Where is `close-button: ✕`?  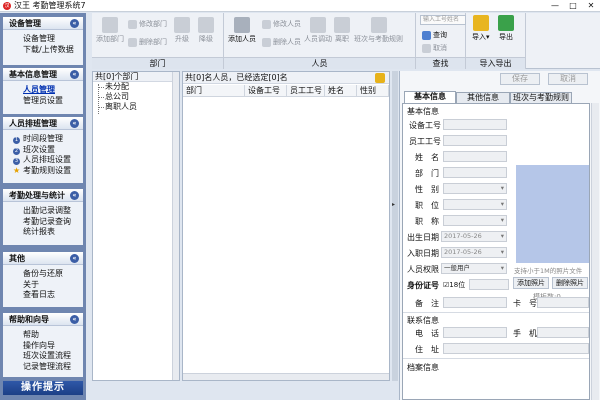 close-button: ✕ is located at coordinates (591, 6).